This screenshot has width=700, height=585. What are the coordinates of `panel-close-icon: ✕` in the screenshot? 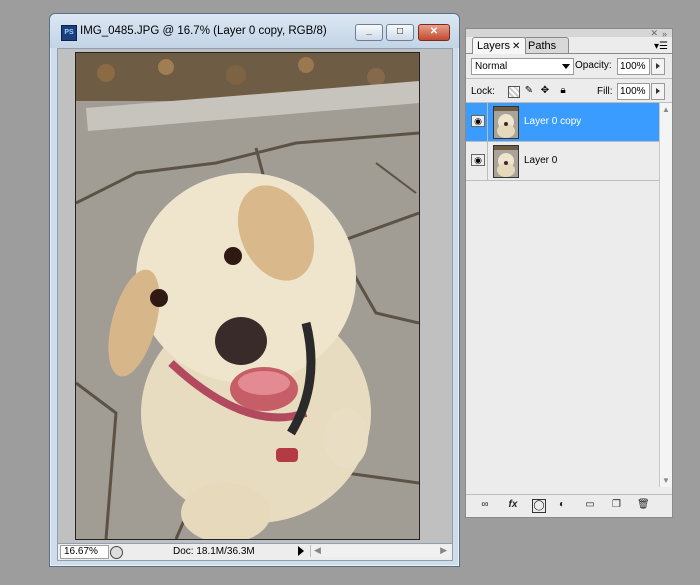 It's located at (654, 33).